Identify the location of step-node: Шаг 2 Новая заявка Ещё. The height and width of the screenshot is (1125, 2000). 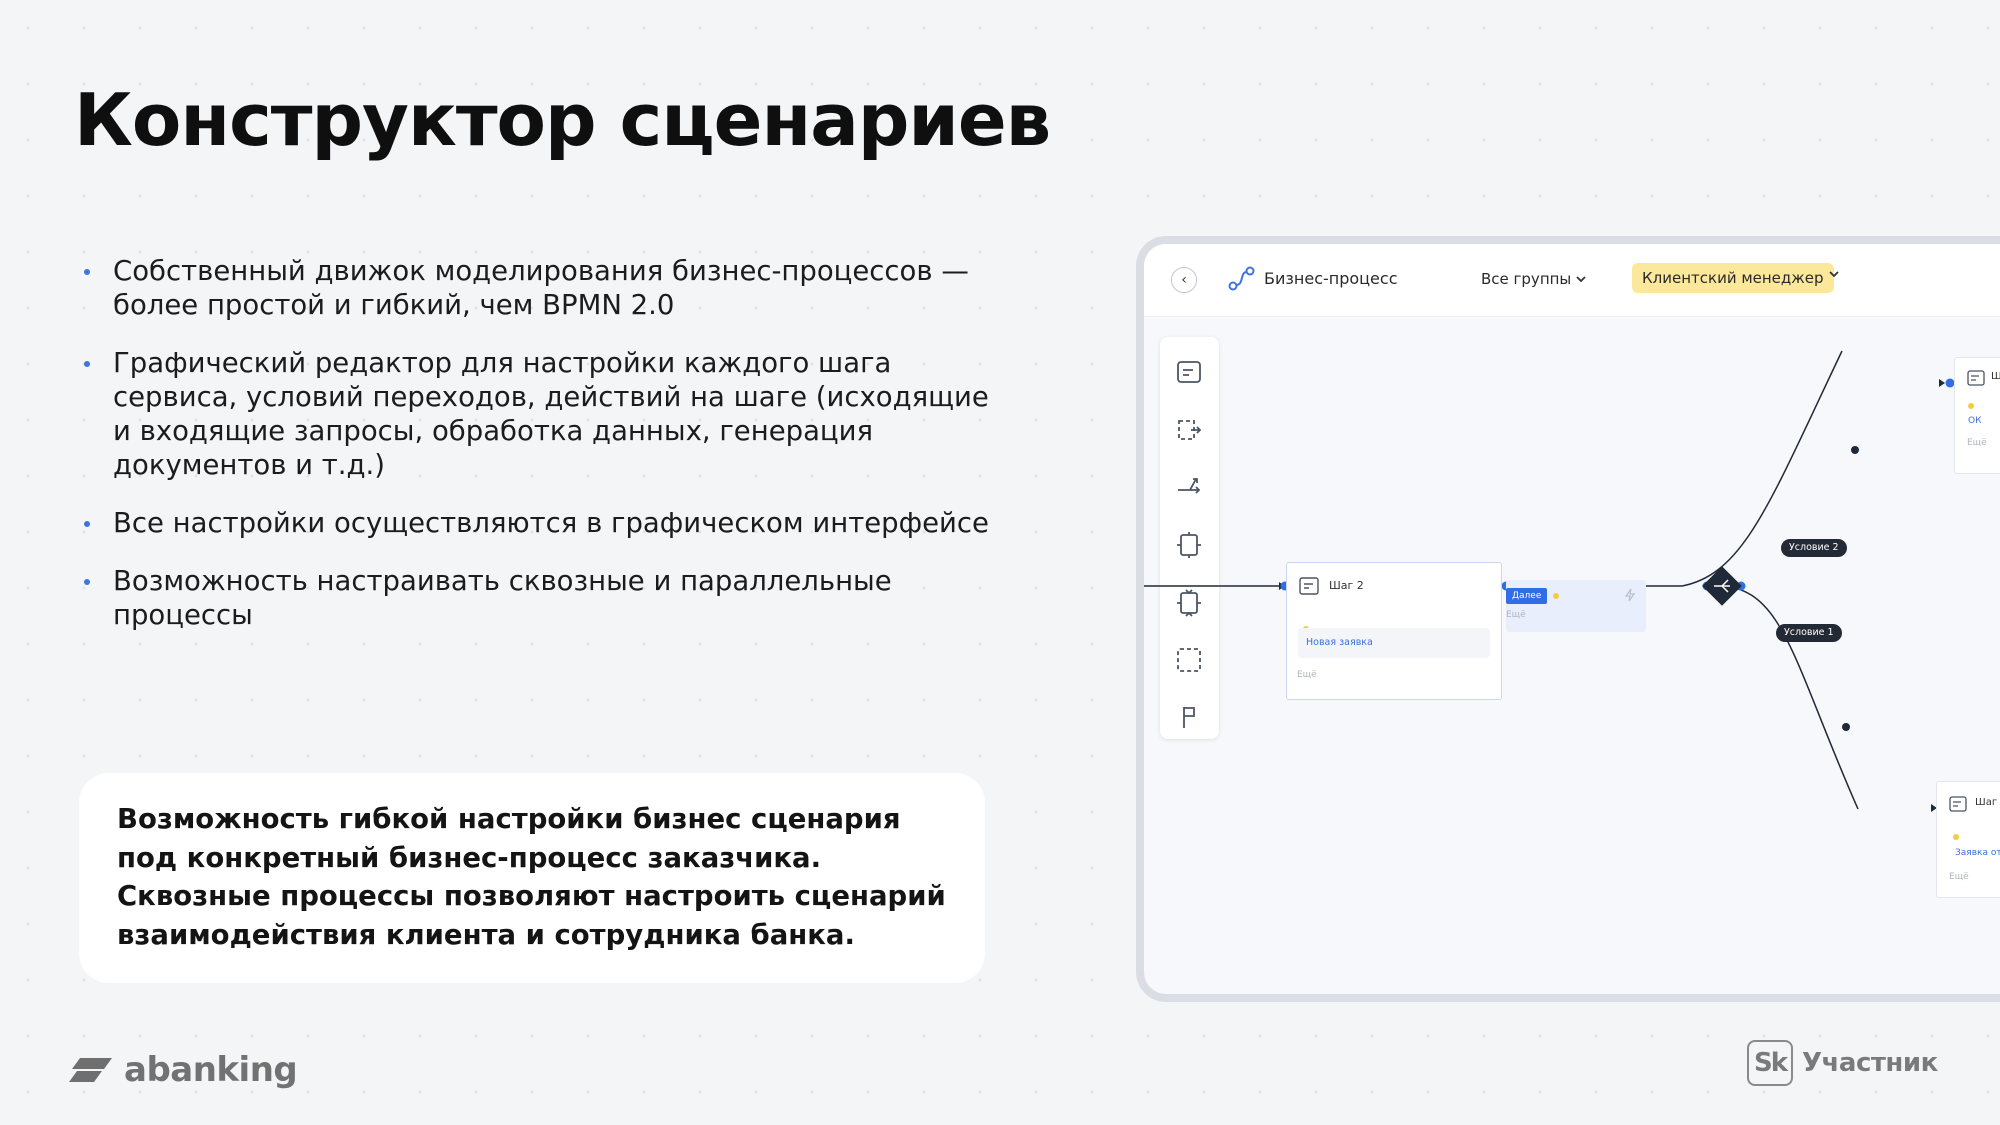
(1394, 631).